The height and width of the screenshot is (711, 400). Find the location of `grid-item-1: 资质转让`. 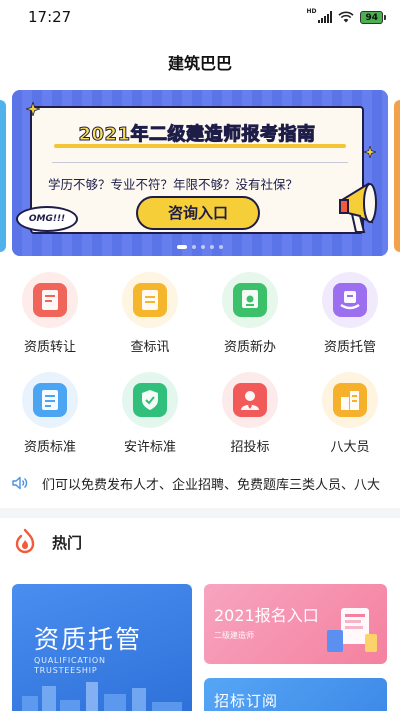

grid-item-1: 资质转让 is located at coordinates (50, 316).